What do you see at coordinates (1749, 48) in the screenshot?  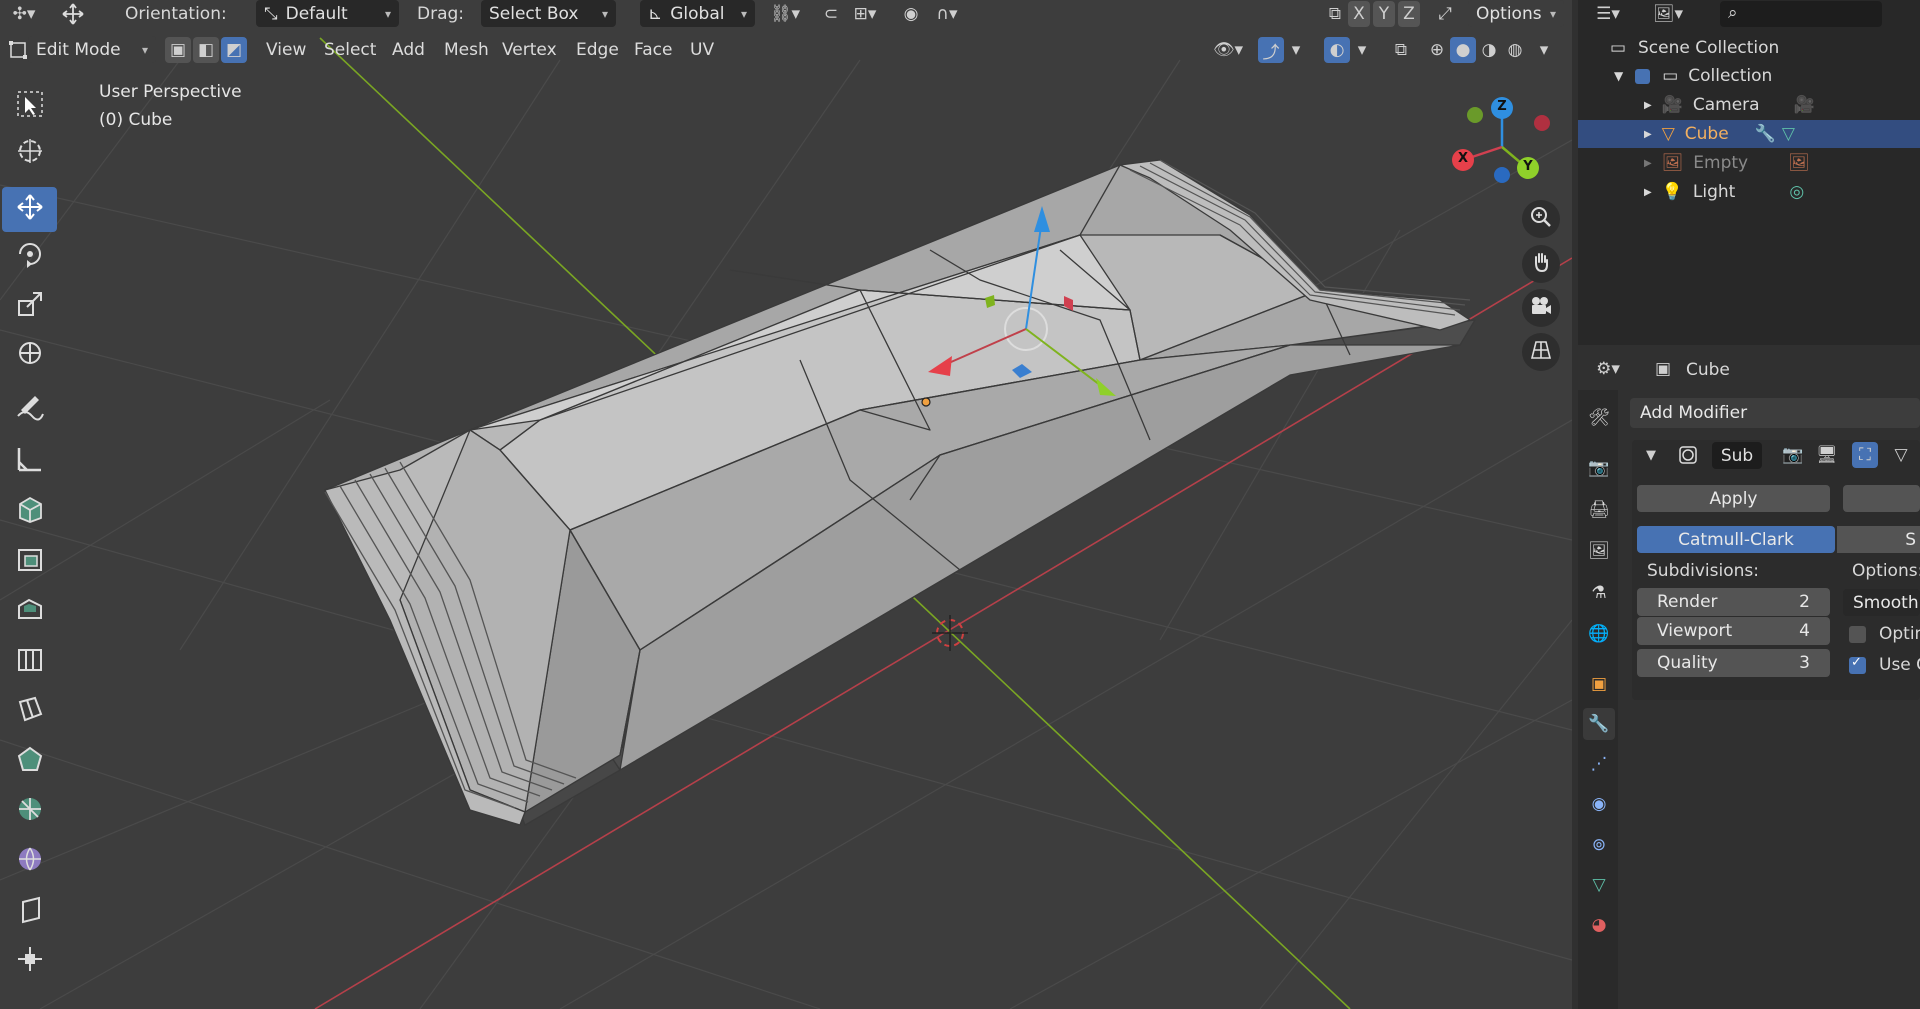 I see `scene-collection-row: ▭ Scene Collection` at bounding box center [1749, 48].